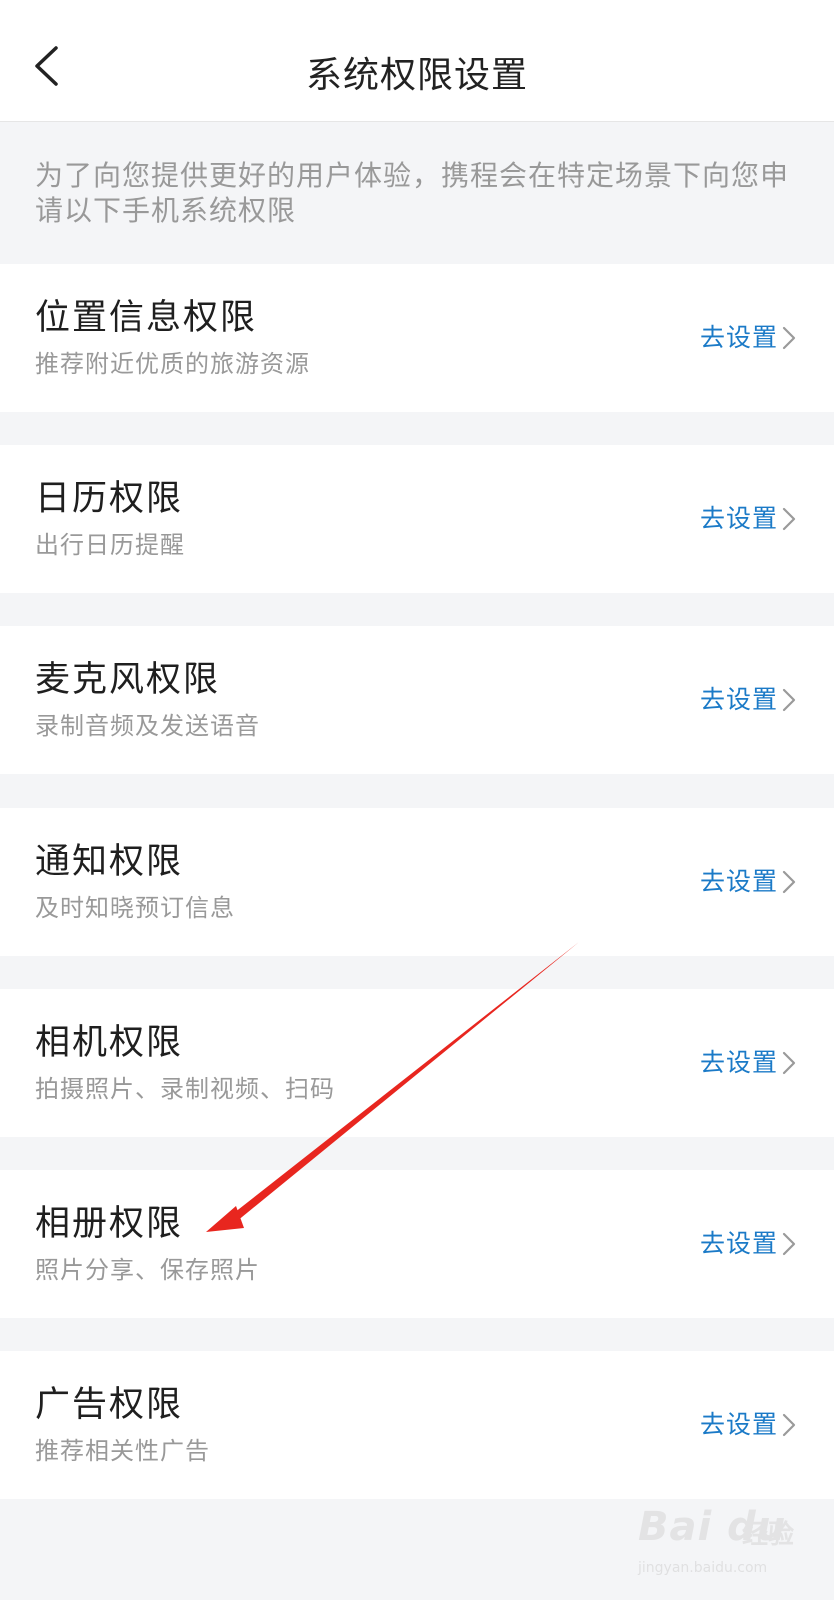  Describe the element at coordinates (416, 75) in the screenshot. I see `page-title: 系统权限设置` at that location.